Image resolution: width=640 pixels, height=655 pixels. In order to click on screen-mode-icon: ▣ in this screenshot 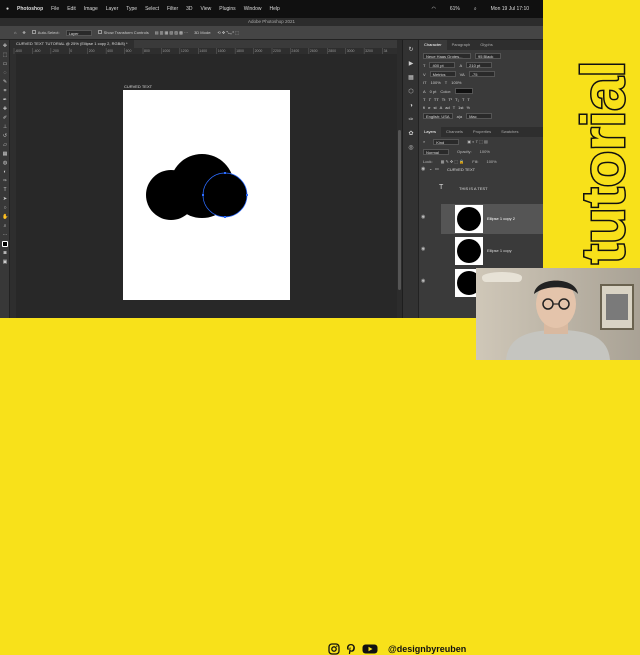, I will do `click(5, 262)`.